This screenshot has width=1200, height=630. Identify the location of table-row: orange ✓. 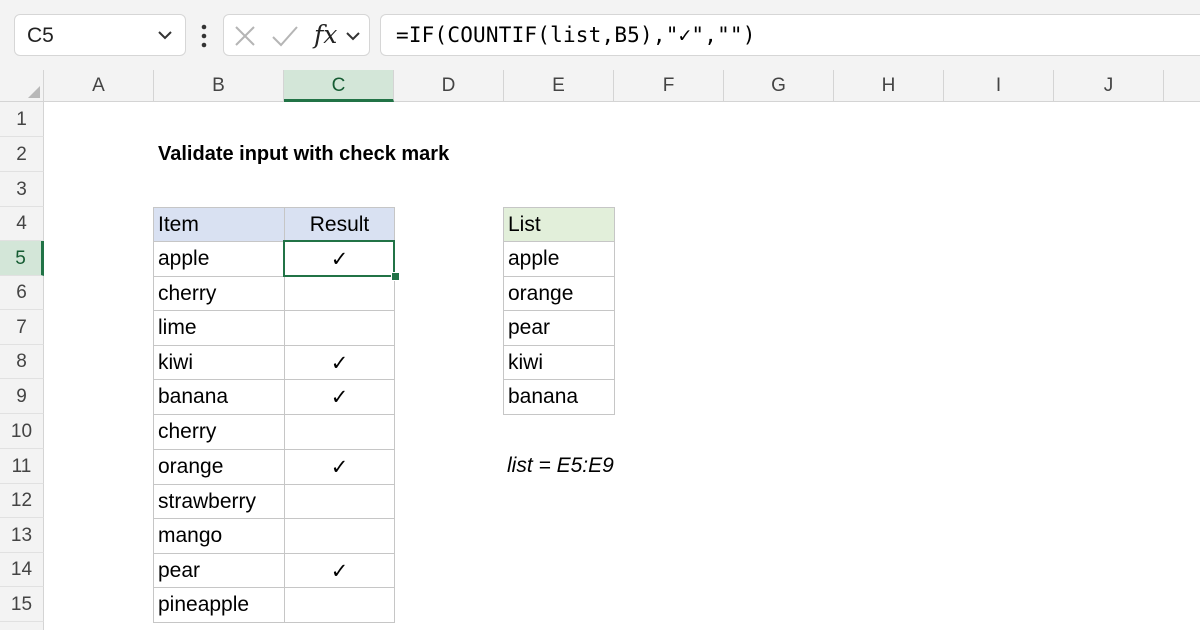
(274, 467).